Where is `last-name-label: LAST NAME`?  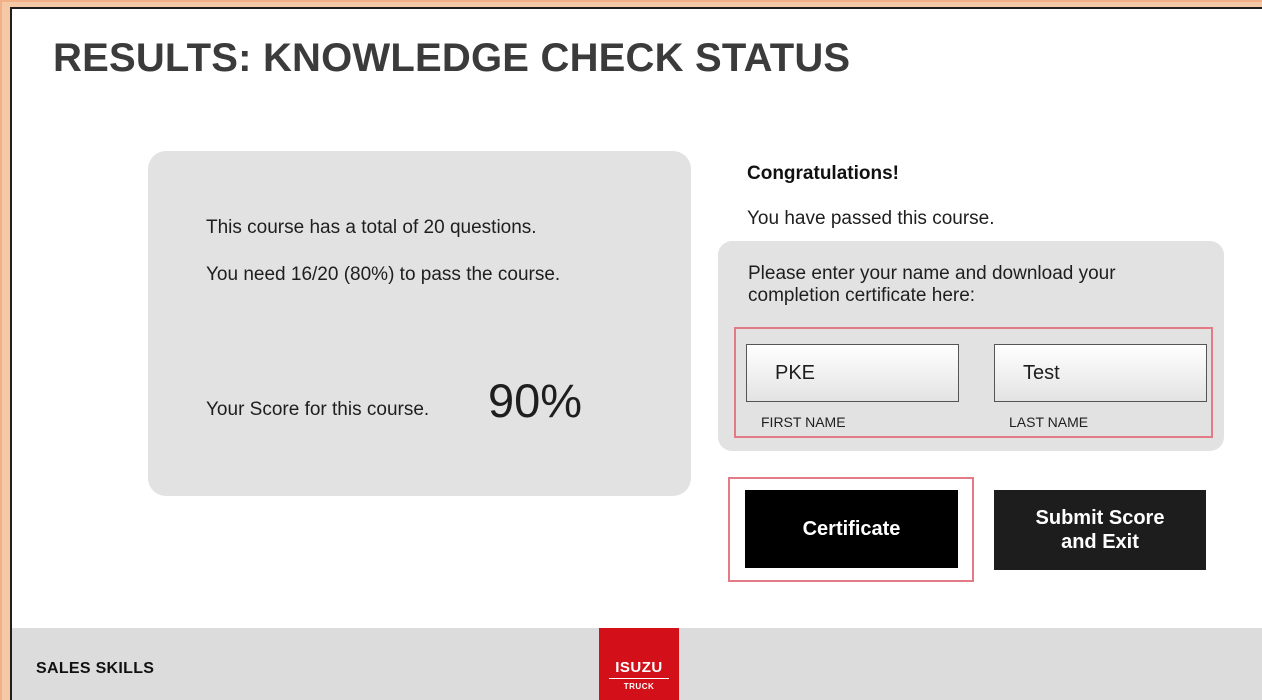 last-name-label: LAST NAME is located at coordinates (1049, 422).